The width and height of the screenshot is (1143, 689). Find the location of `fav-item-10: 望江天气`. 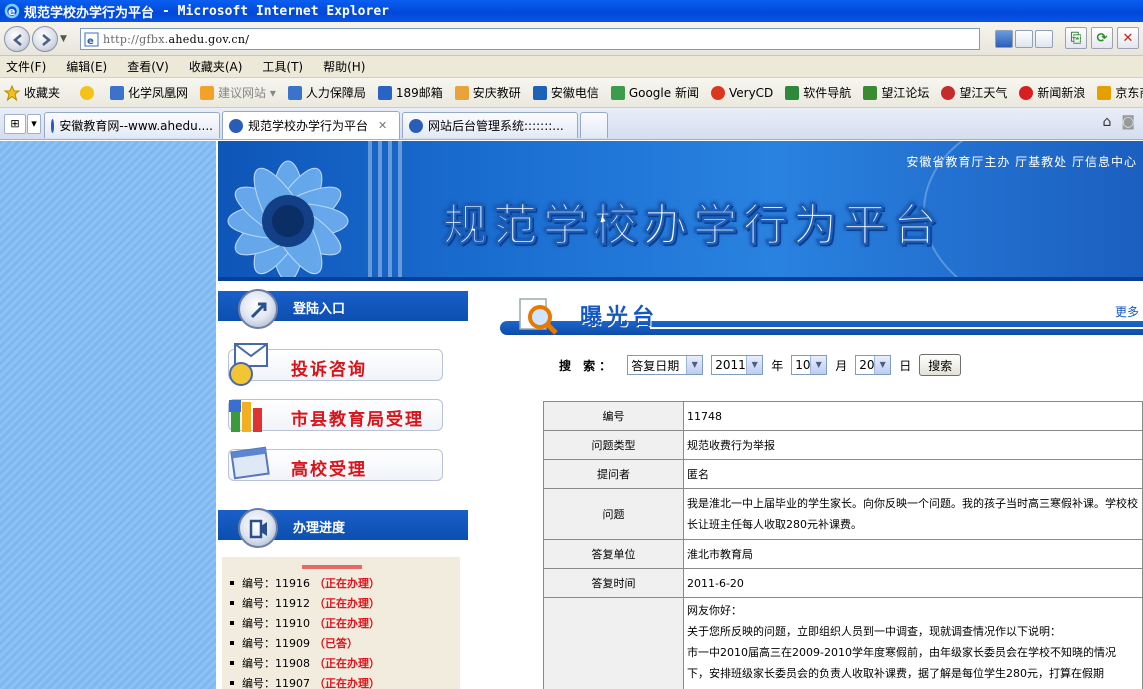

fav-item-10: 望江天气 is located at coordinates (974, 92).